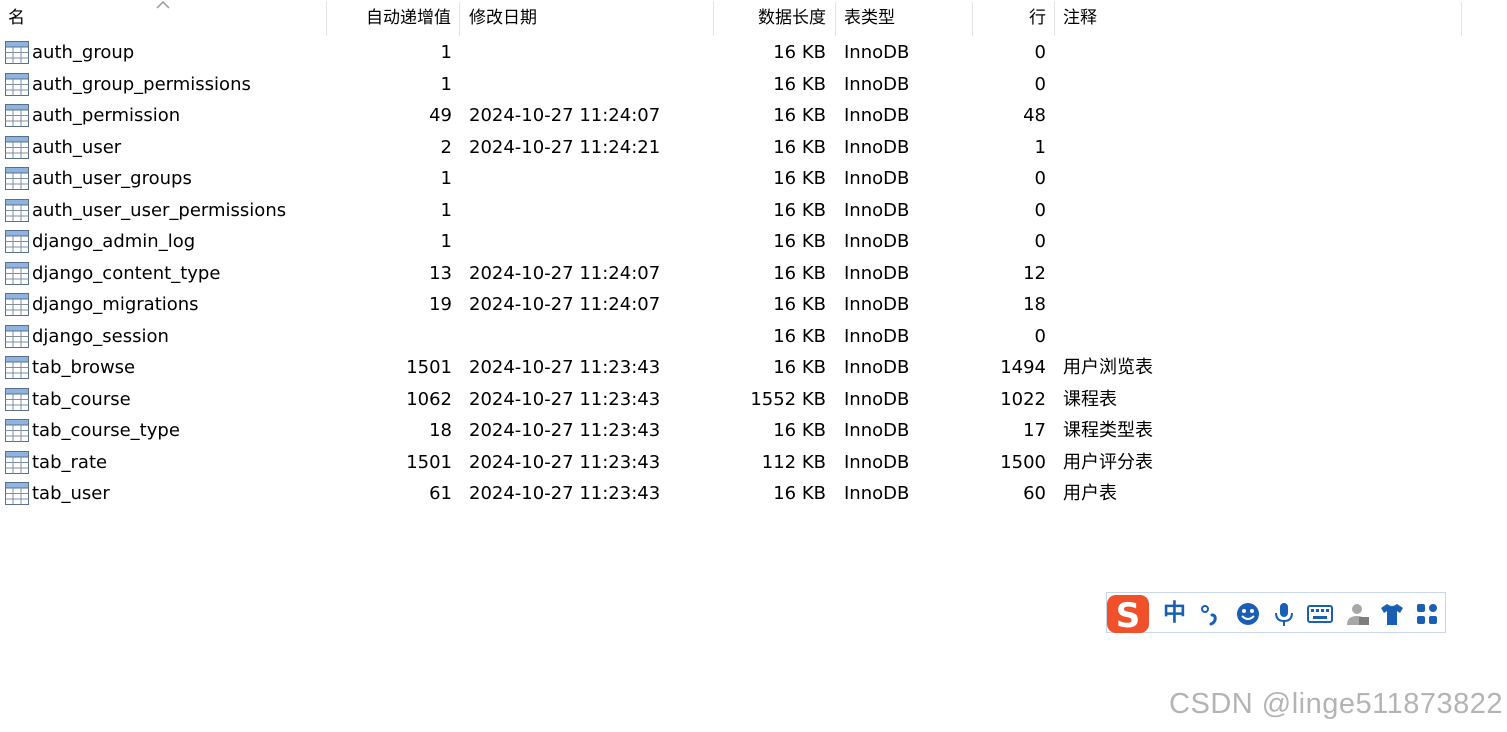 The height and width of the screenshot is (732, 1507). What do you see at coordinates (1358, 614) in the screenshot?
I see `user-icon` at bounding box center [1358, 614].